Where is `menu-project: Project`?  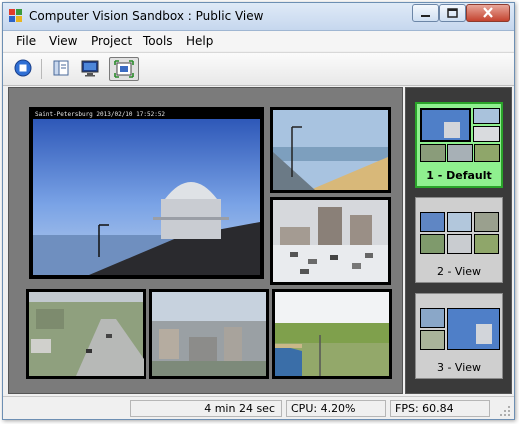 menu-project: Project is located at coordinates (111, 41).